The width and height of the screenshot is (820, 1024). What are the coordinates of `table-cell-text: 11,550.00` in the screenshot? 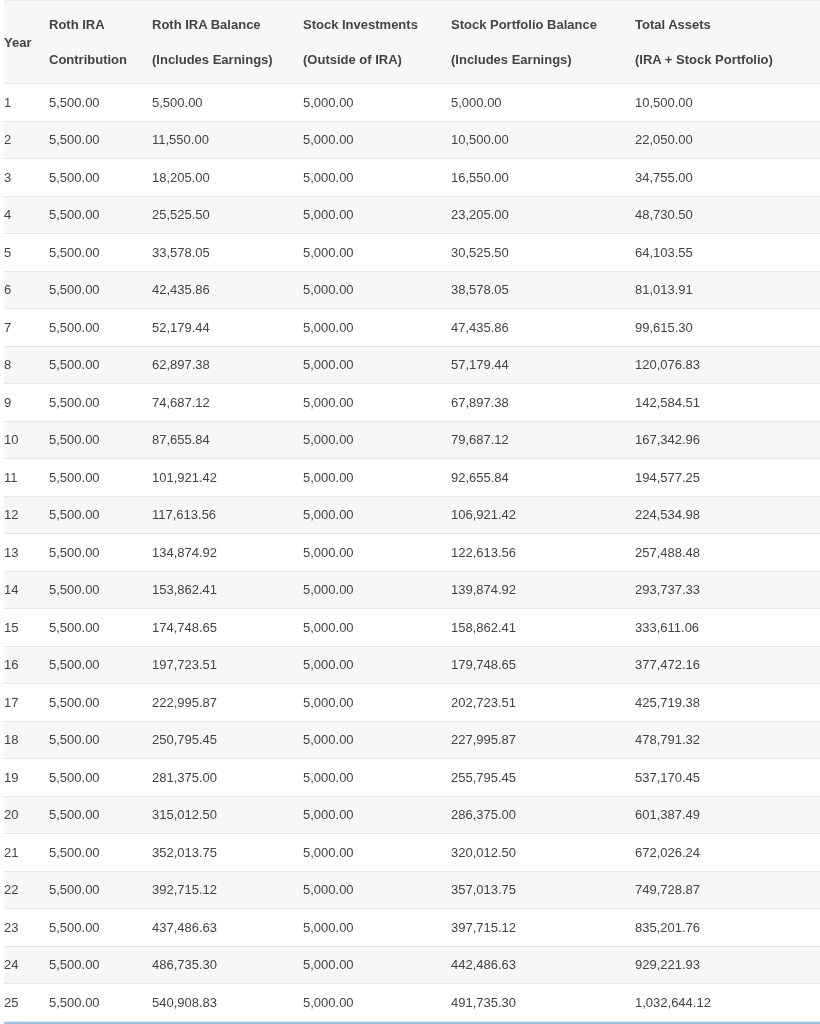 It's located at (181, 140).